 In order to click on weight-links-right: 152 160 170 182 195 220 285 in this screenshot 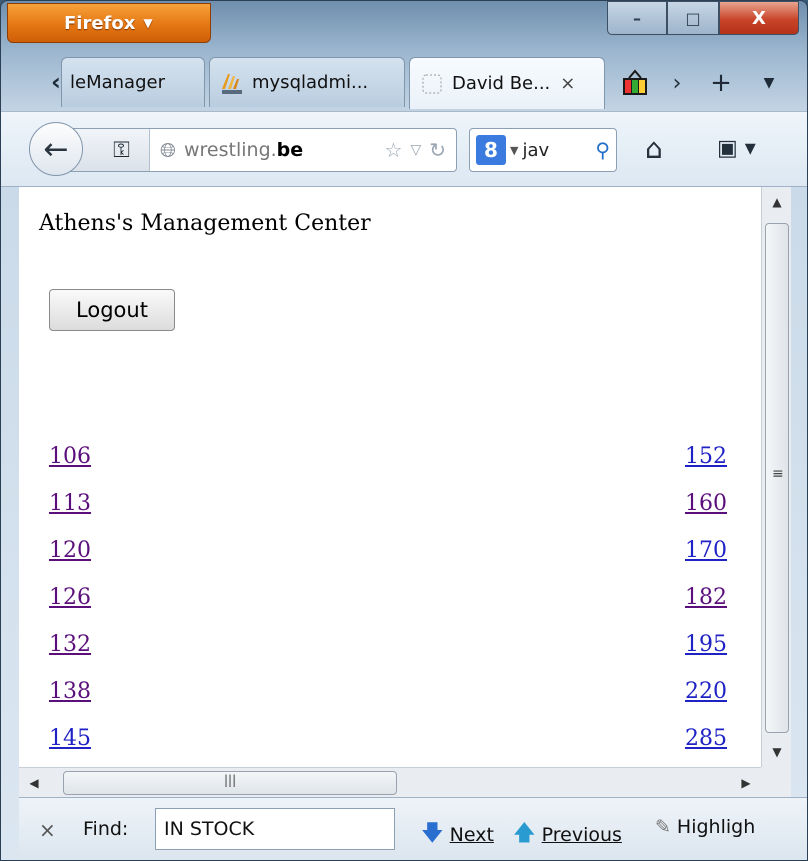, I will do `click(706, 597)`.